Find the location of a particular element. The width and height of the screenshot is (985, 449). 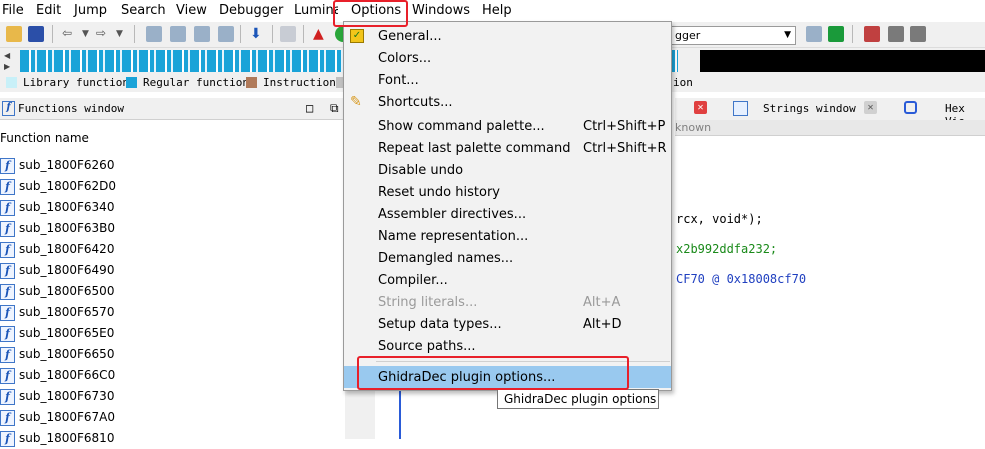

functions-window-title: Functions window is located at coordinates (71, 108).